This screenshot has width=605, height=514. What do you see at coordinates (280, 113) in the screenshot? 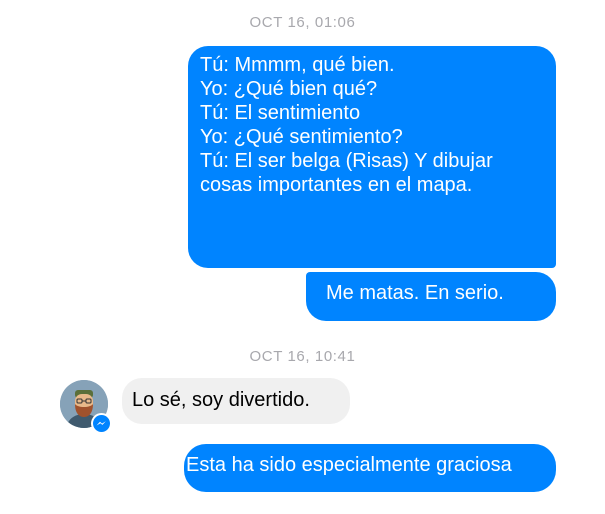
I see `message-line: Tú: El sentimiento` at bounding box center [280, 113].